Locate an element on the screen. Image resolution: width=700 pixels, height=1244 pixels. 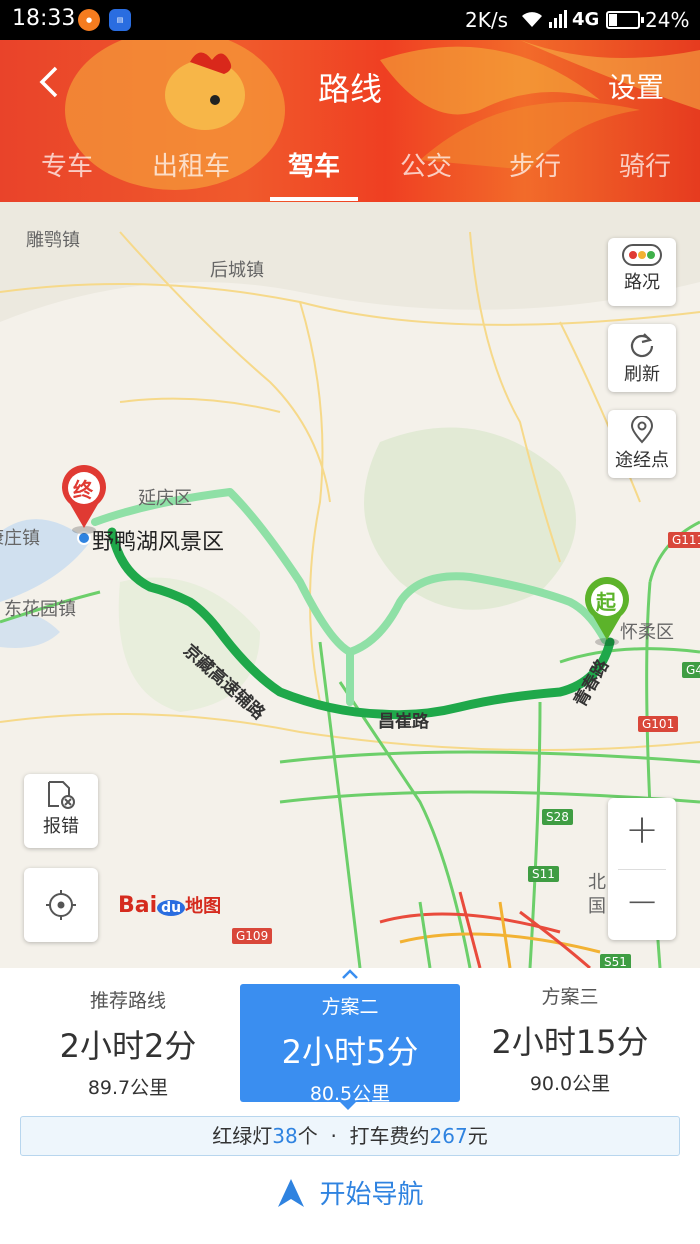
transport-tabs: 专车 出租车 驾车 公交 步行 骑行 is located at coordinates (350, 171).